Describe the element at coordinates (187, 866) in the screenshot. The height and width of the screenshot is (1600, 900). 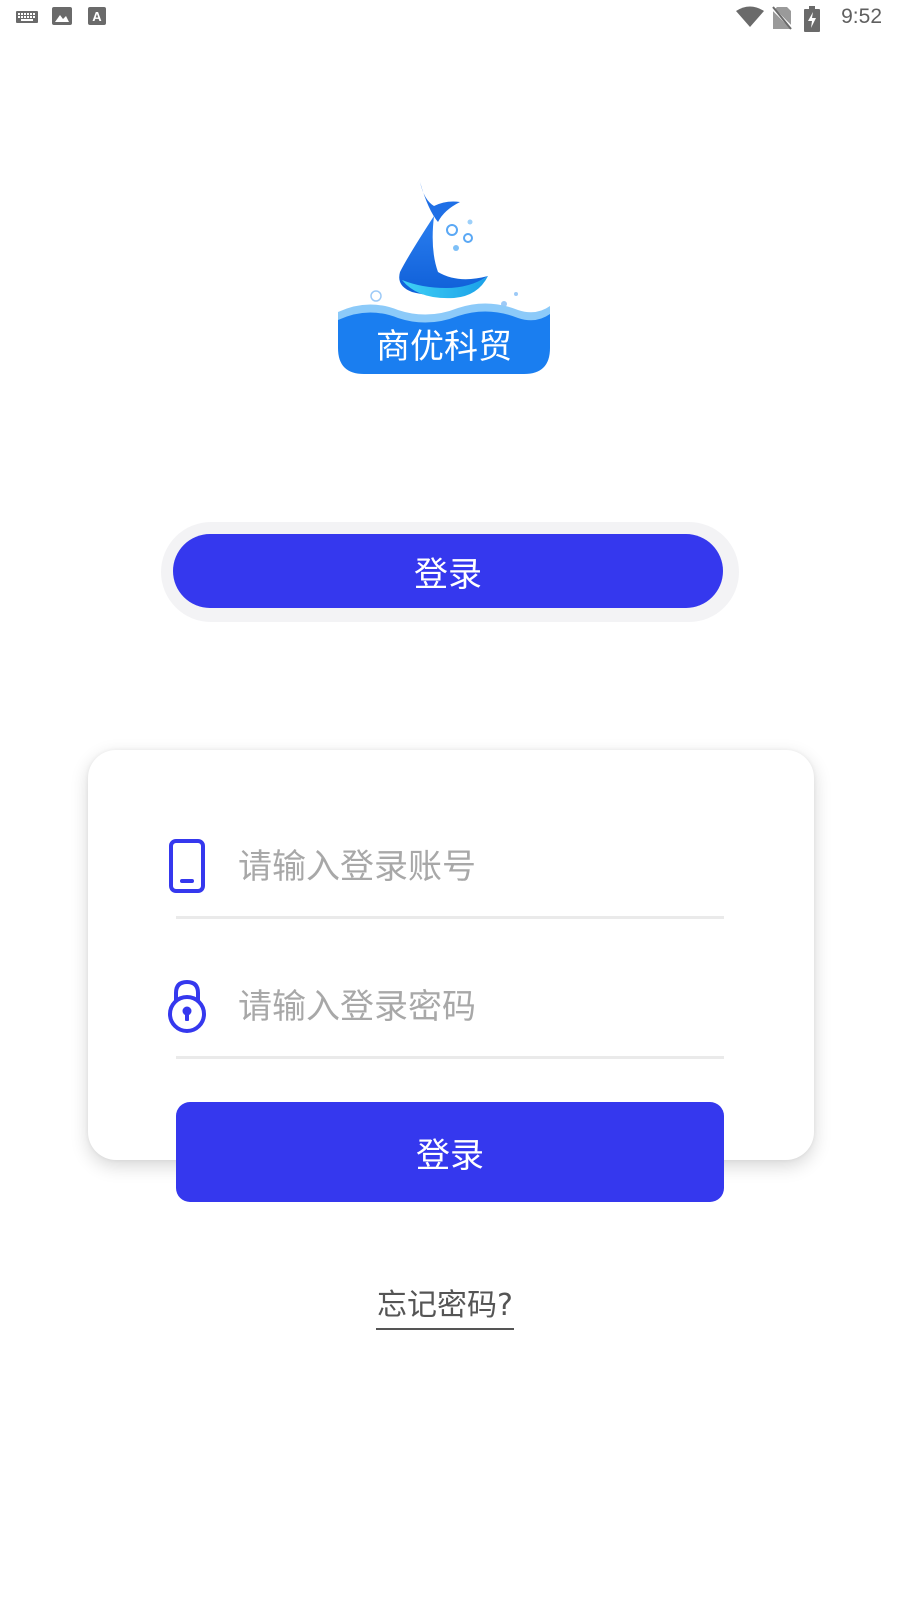
I see `phone-icon` at that location.